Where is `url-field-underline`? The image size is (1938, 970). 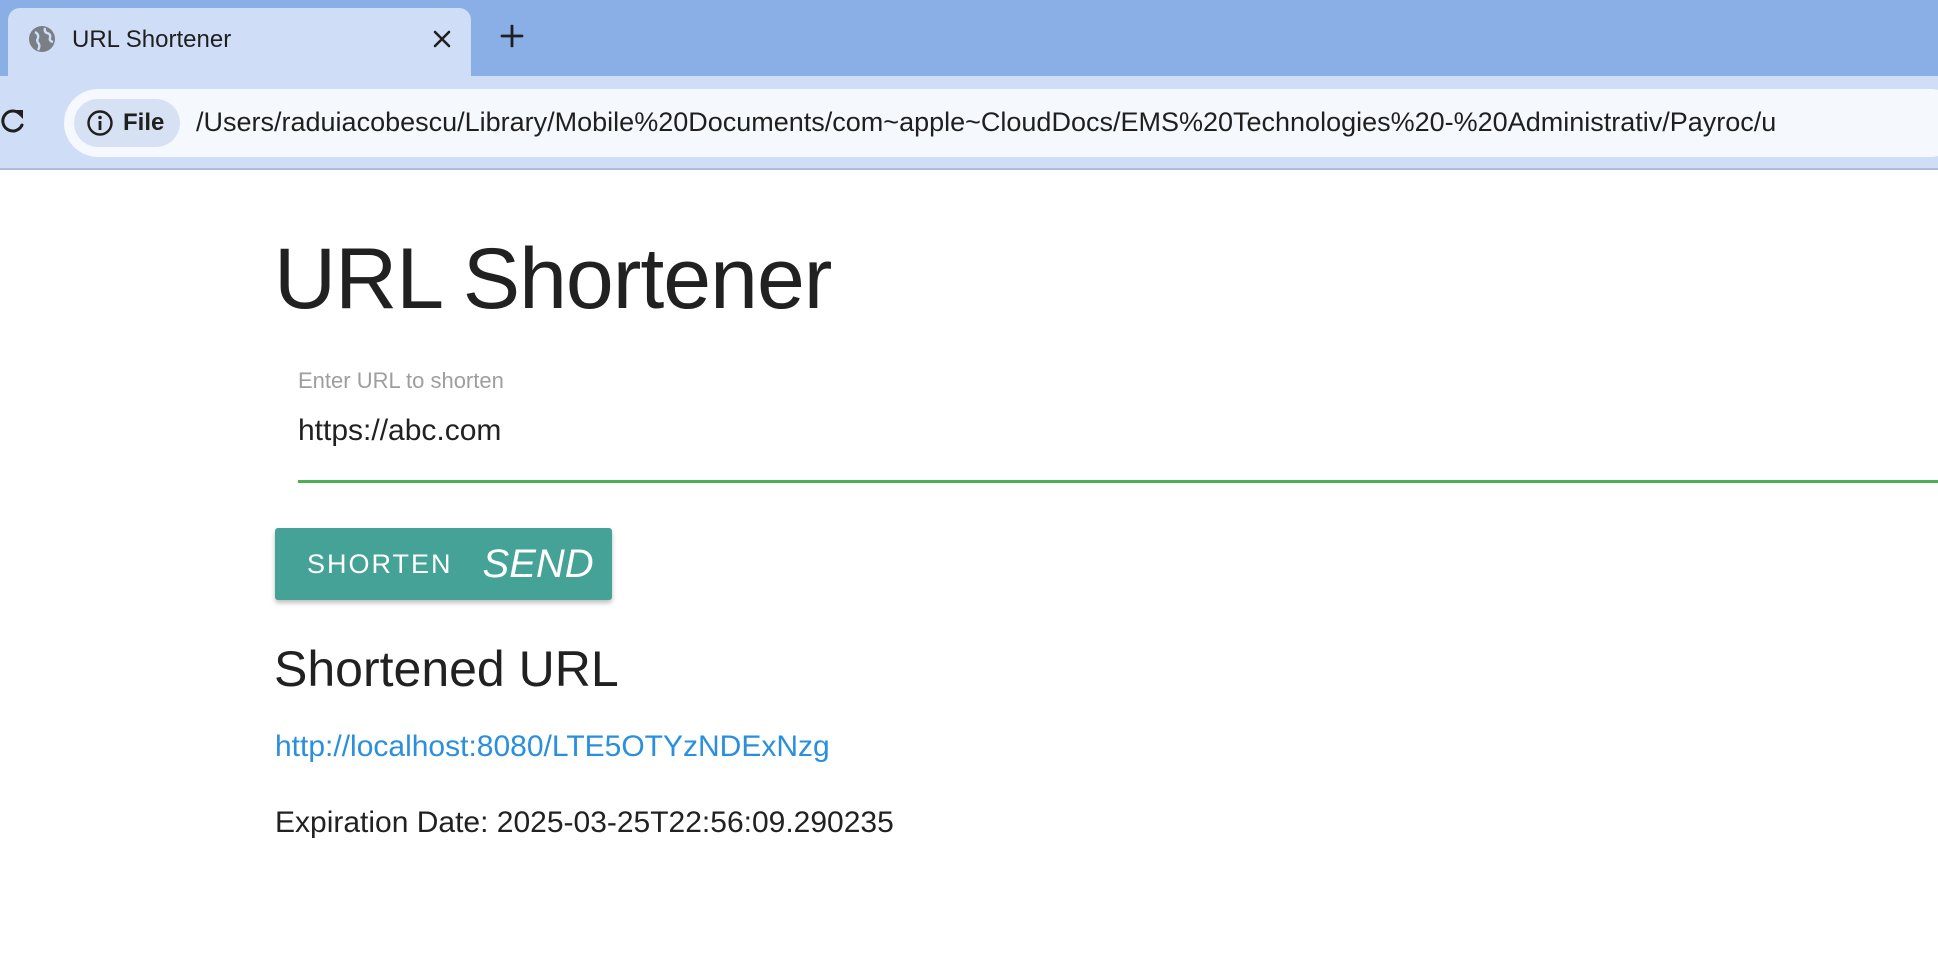 url-field-underline is located at coordinates (1118, 481).